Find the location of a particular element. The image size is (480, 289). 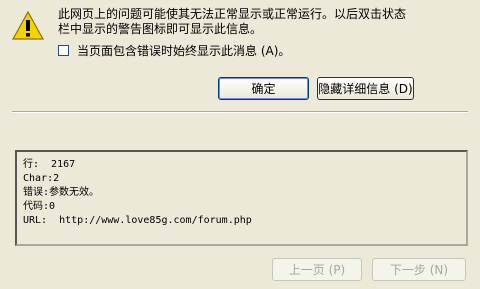

prev-button: 上一页 (P) is located at coordinates (317, 269).